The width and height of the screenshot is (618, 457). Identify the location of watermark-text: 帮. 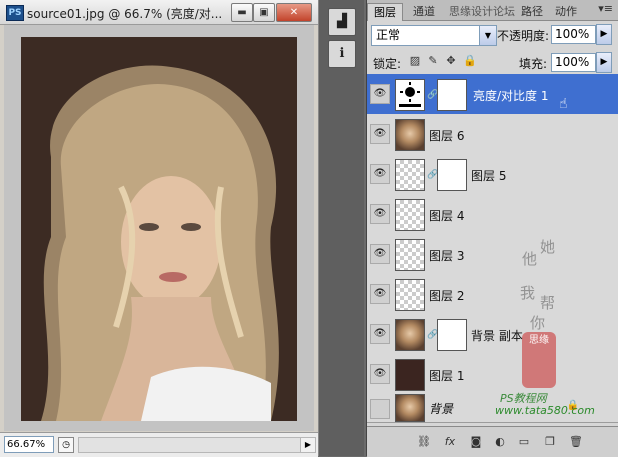
(548, 303).